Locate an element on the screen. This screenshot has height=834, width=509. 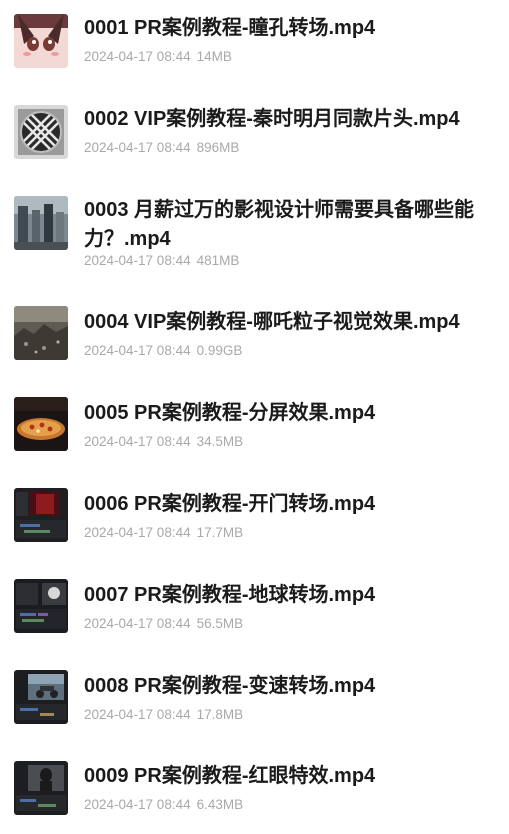
file-meta: 2024-04-17 08:44 34.5MB is located at coordinates (163, 442).